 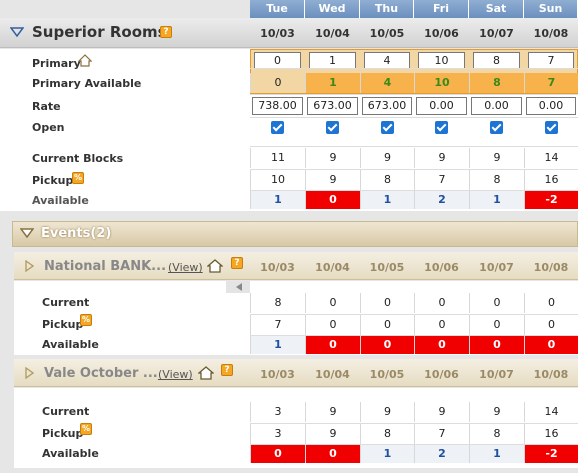 What do you see at coordinates (277, 9) in the screenshot?
I see `day-header-cell: Tue` at bounding box center [277, 9].